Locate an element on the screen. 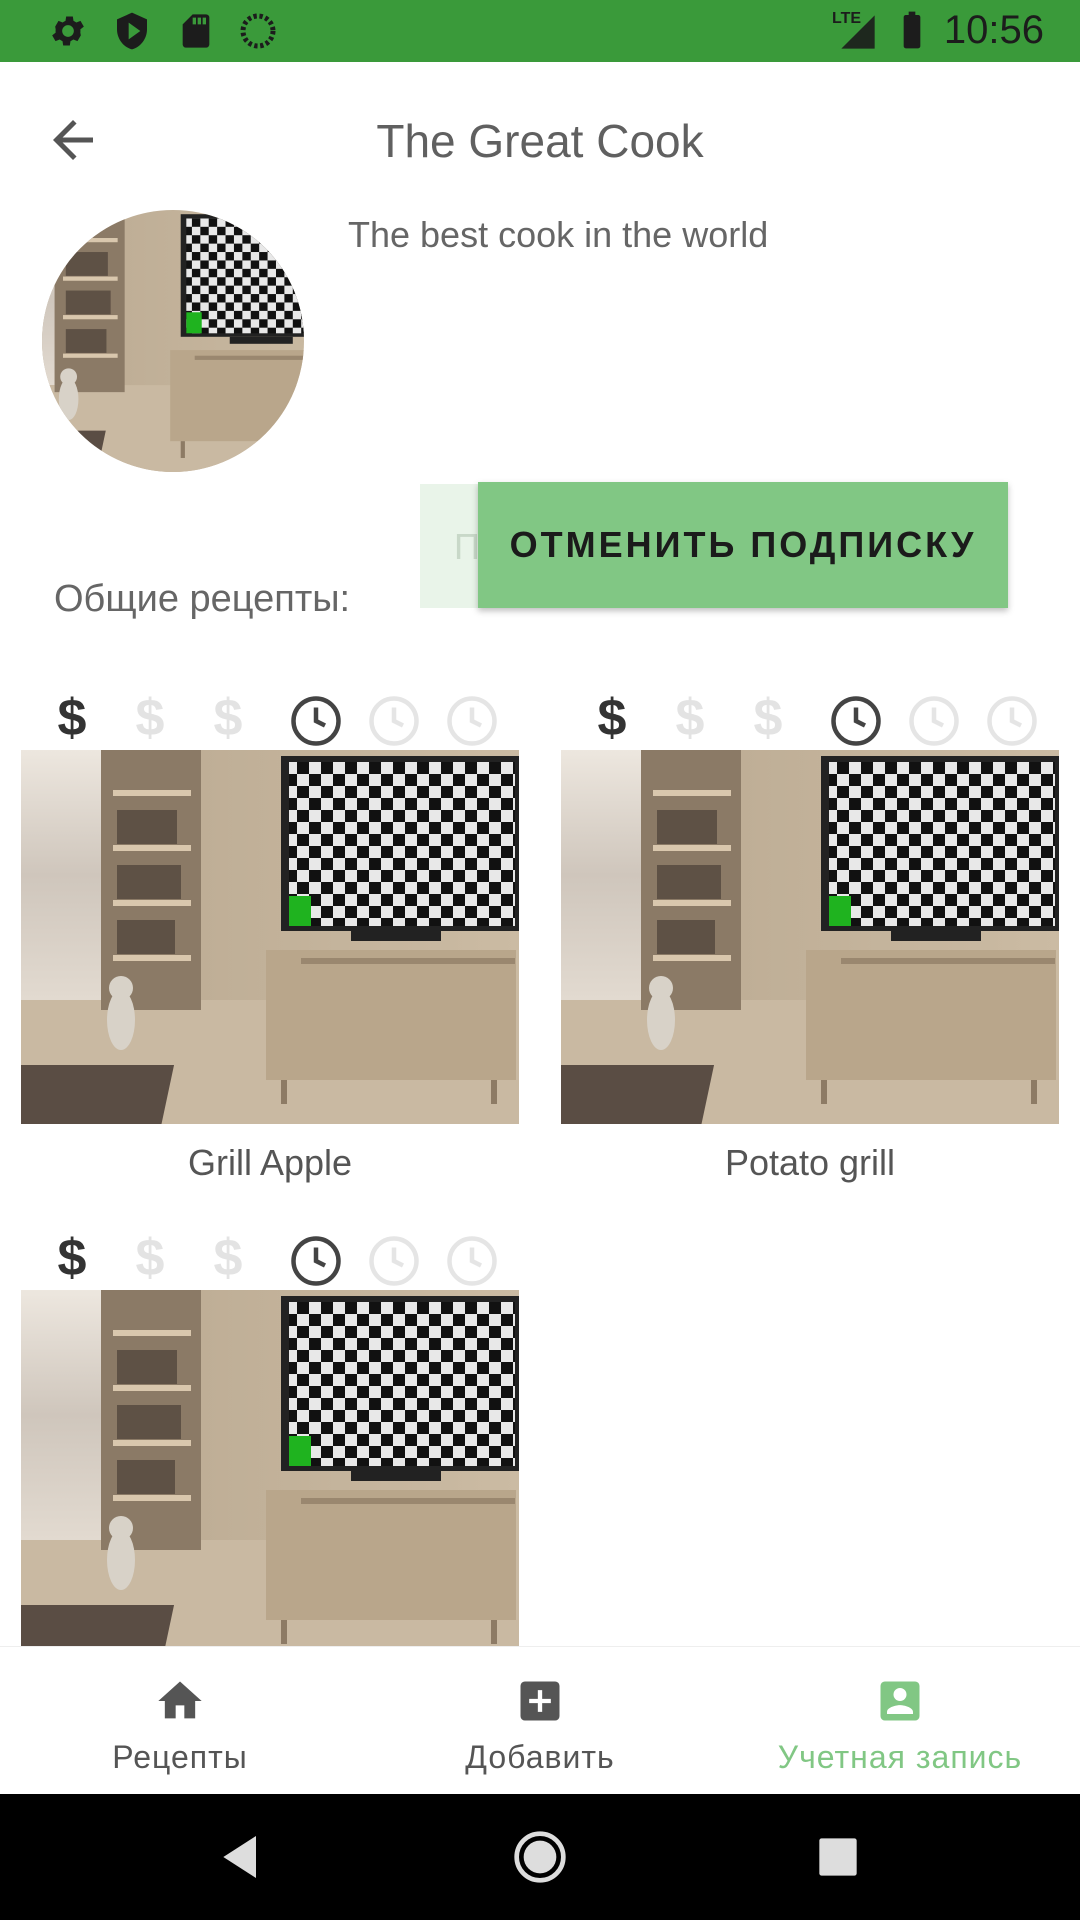 This screenshot has width=1080, height=1920. nav-item-recipes: Рецепты is located at coordinates (180, 1721).